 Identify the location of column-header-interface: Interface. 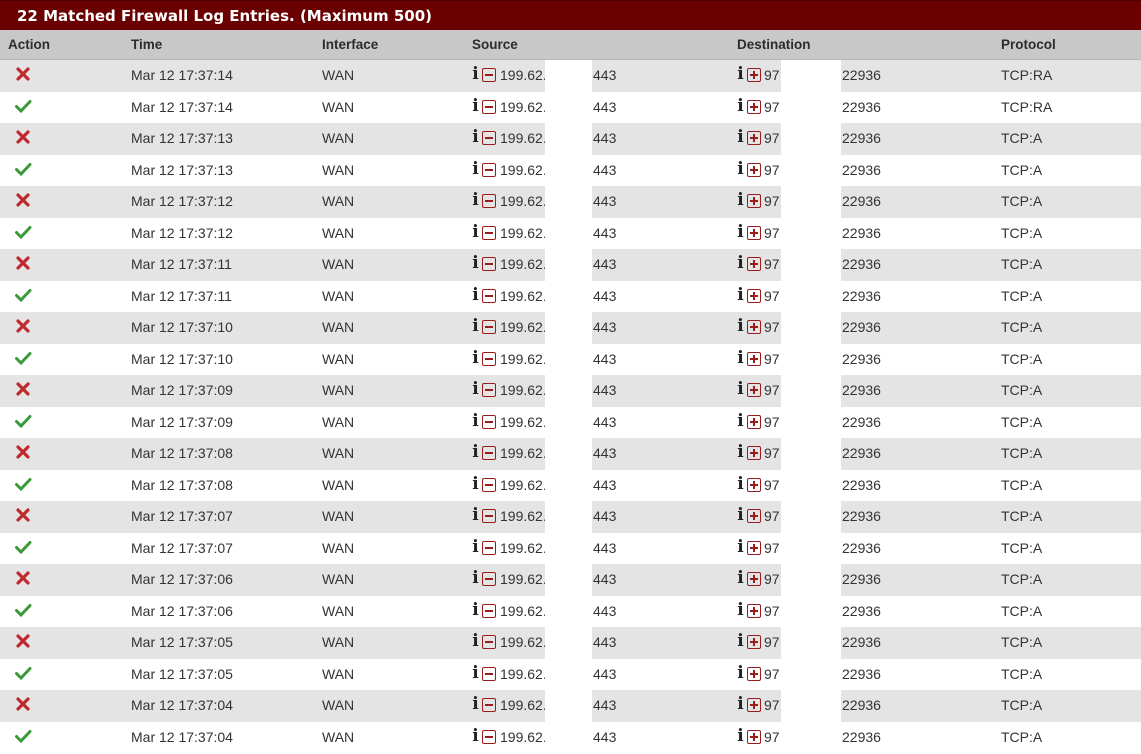
(350, 44).